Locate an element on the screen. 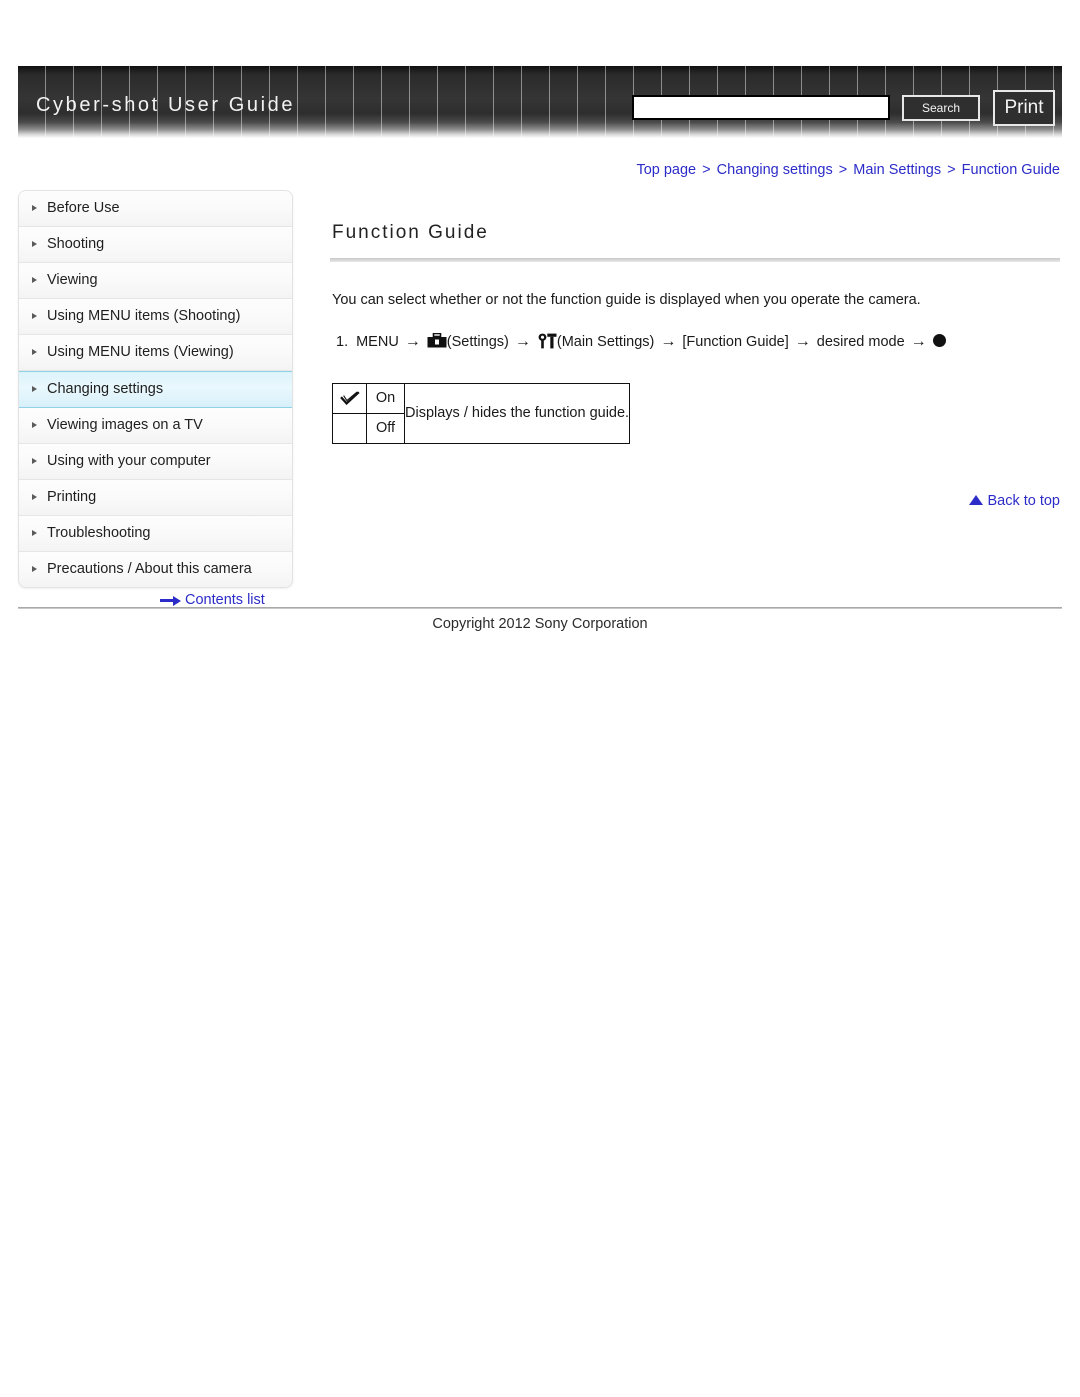 The height and width of the screenshot is (1397, 1080). step-main-settings-label: (Main Settings) is located at coordinates (605, 342).